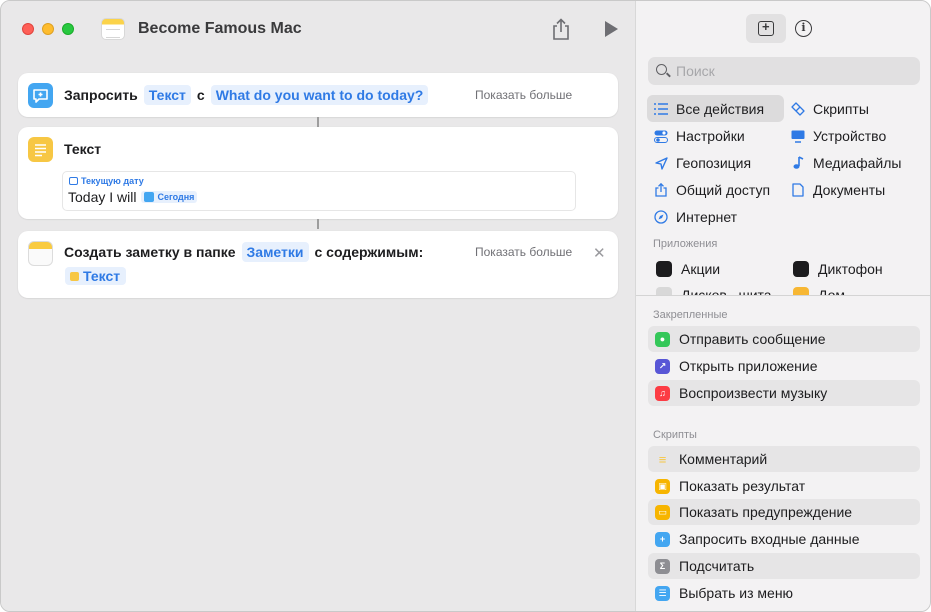 The height and width of the screenshot is (612, 931). What do you see at coordinates (675, 435) in the screenshot?
I see `scripts-section-header: Скрипты` at bounding box center [675, 435].